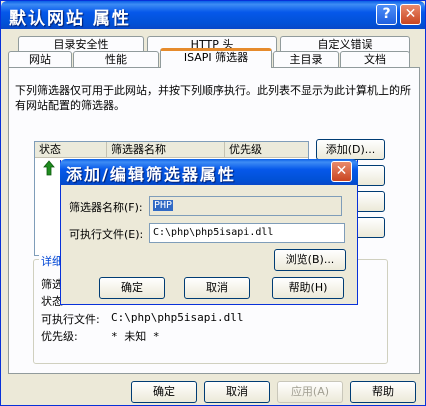  What do you see at coordinates (245, 206) in the screenshot?
I see `filter-name-field: PHP` at bounding box center [245, 206].